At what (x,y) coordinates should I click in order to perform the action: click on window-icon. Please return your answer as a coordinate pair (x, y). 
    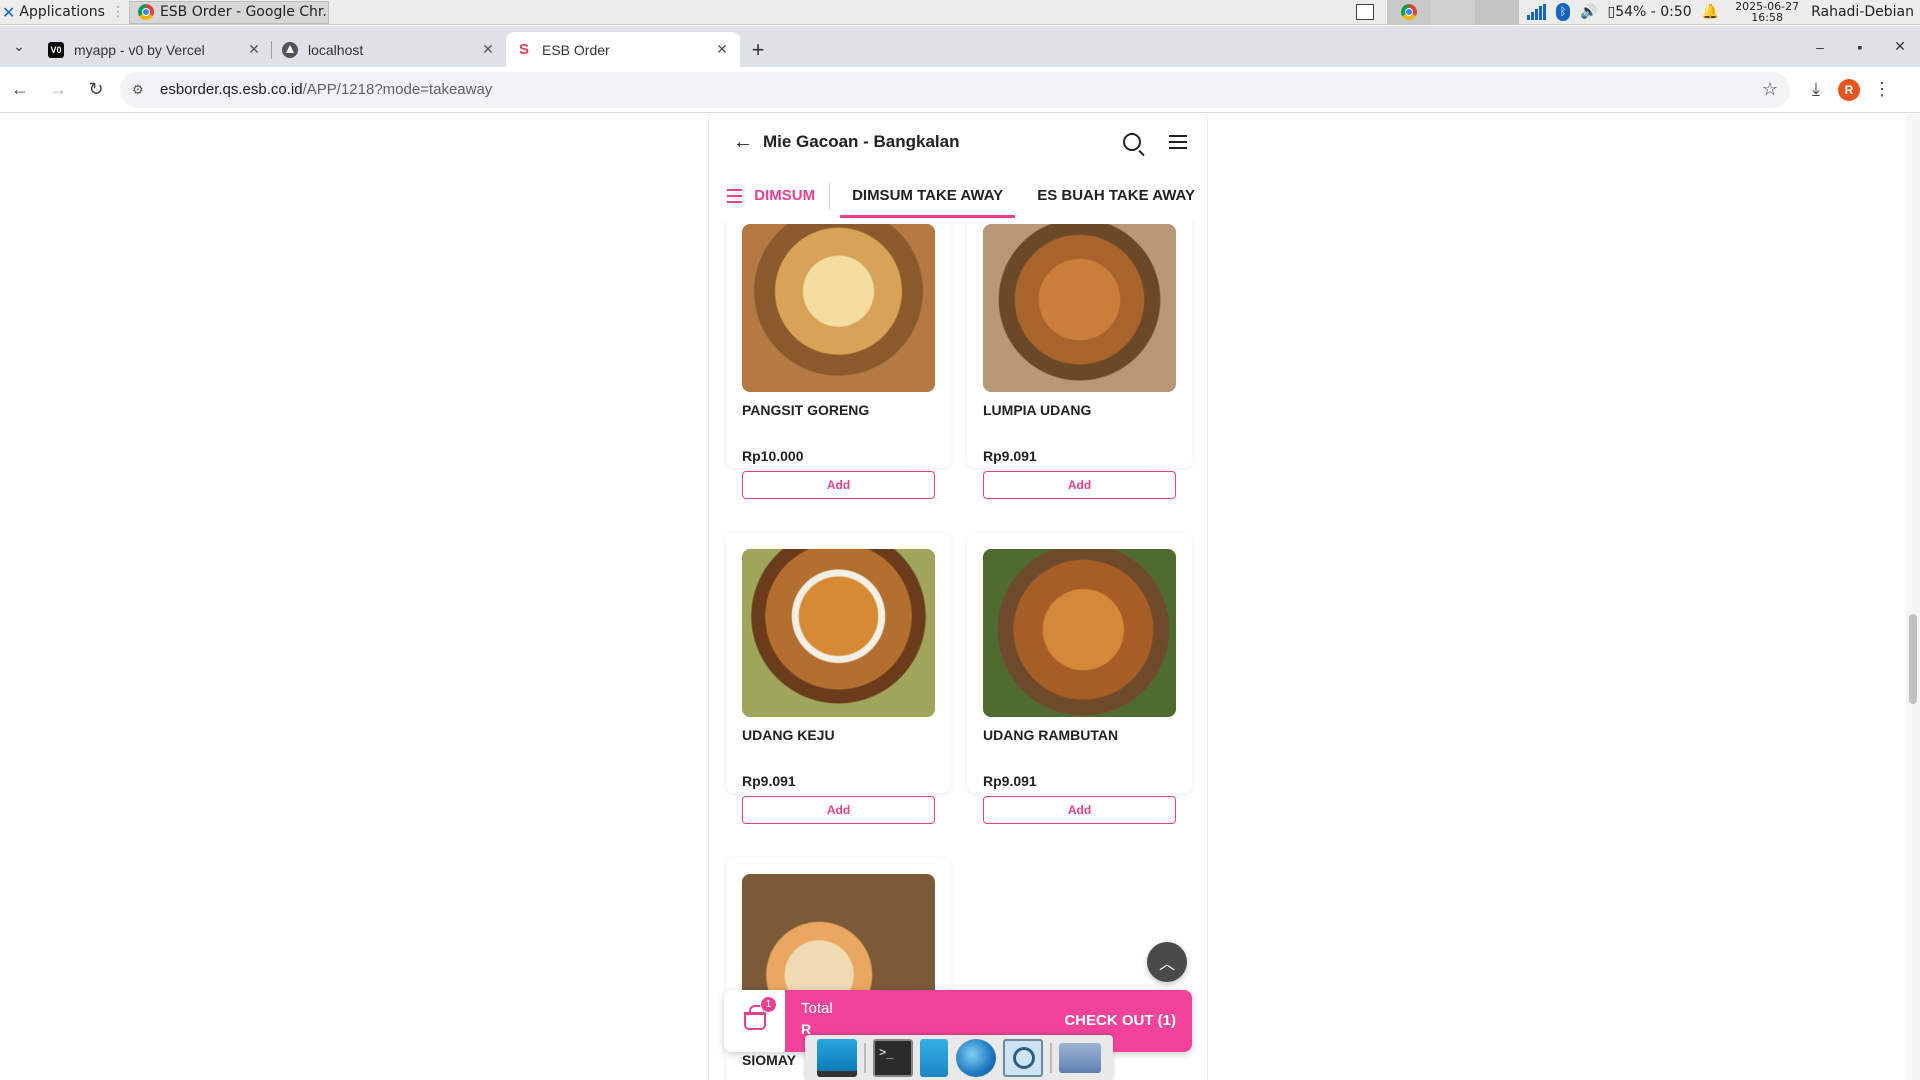
    Looking at the image, I should click on (1365, 12).